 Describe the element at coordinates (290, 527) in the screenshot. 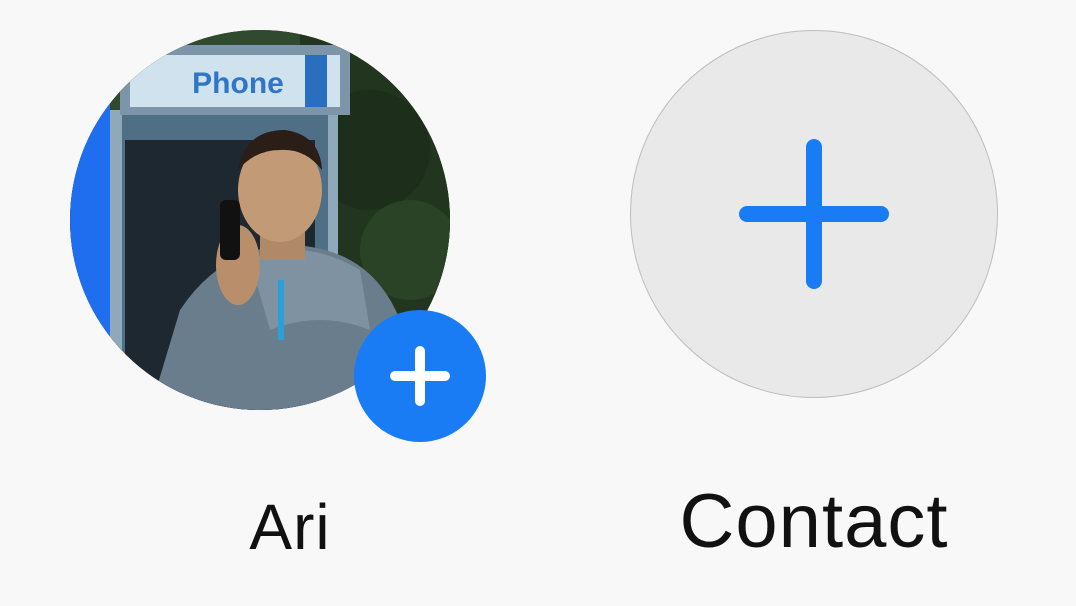

I see `contact-name: Ari` at that location.